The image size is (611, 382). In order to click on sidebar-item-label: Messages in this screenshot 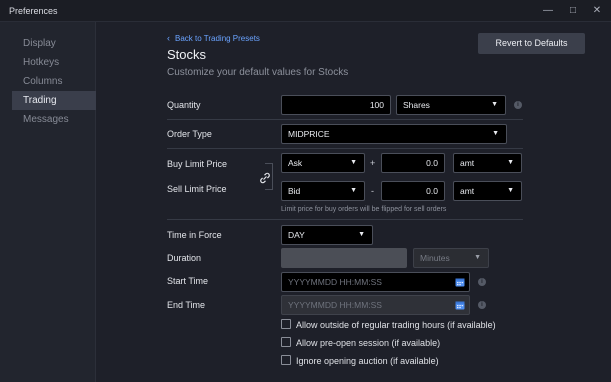, I will do `click(46, 119)`.